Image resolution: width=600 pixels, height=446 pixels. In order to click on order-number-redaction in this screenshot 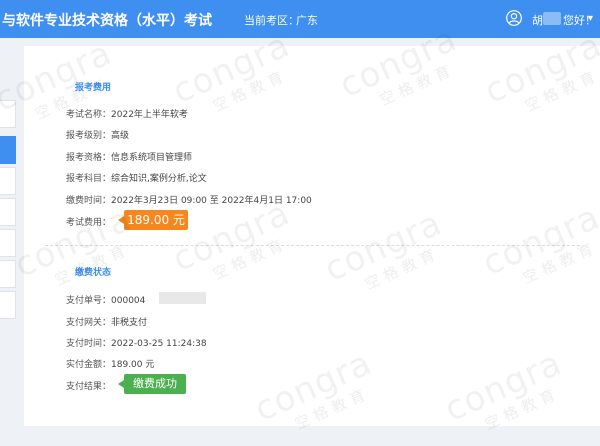, I will do `click(182, 298)`.